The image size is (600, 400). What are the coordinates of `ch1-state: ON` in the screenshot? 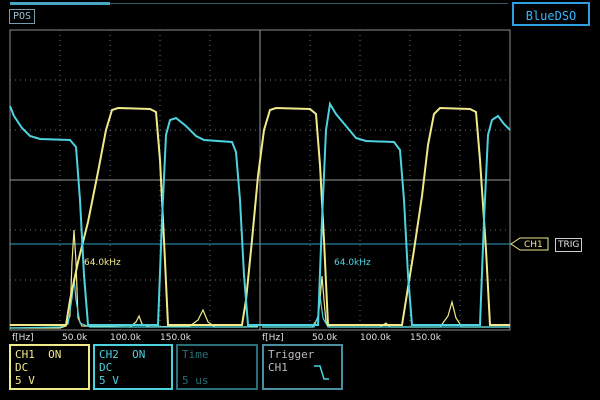 It's located at (55, 354).